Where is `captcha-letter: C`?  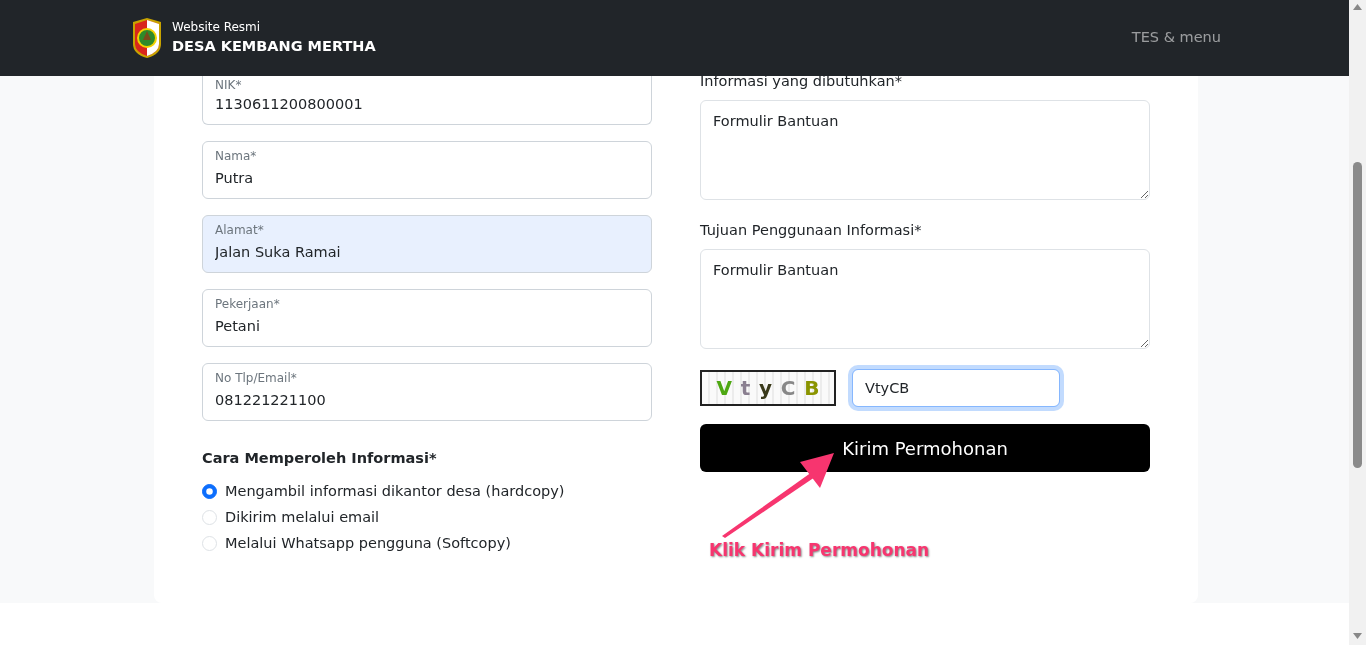
captcha-letter: C is located at coordinates (788, 388).